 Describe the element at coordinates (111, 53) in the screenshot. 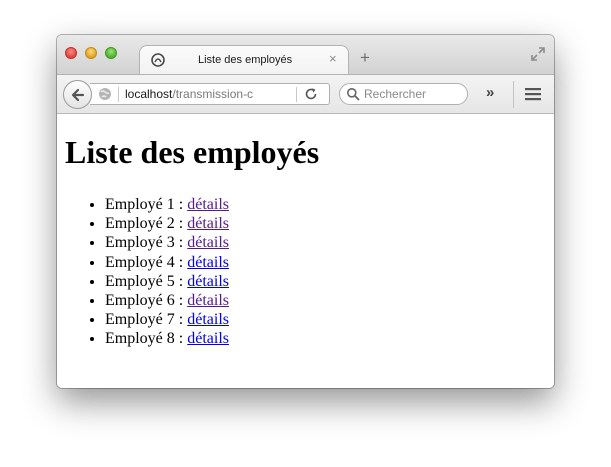

I see `zoom-window-button` at that location.